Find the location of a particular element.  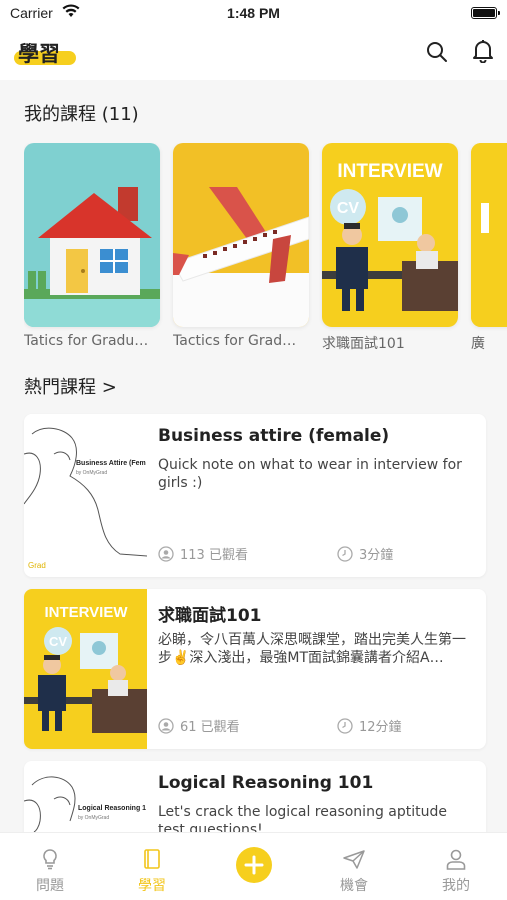

tab-label: 我的 is located at coordinates (456, 886).